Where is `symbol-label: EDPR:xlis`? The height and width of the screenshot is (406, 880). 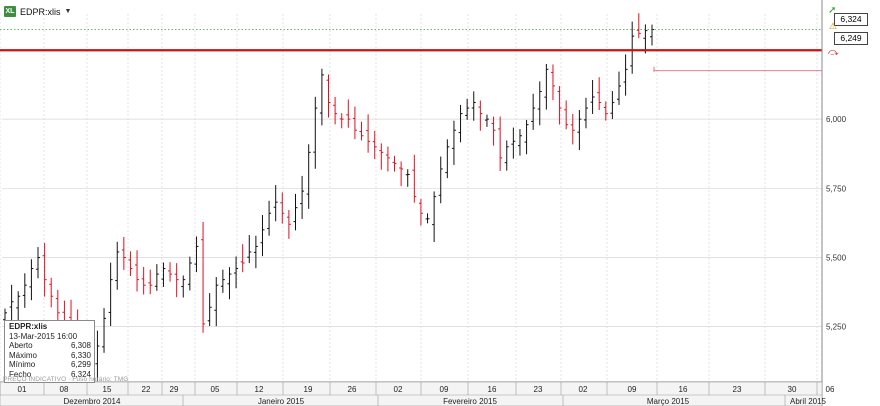 symbol-label: EDPR:xlis is located at coordinates (40, 12).